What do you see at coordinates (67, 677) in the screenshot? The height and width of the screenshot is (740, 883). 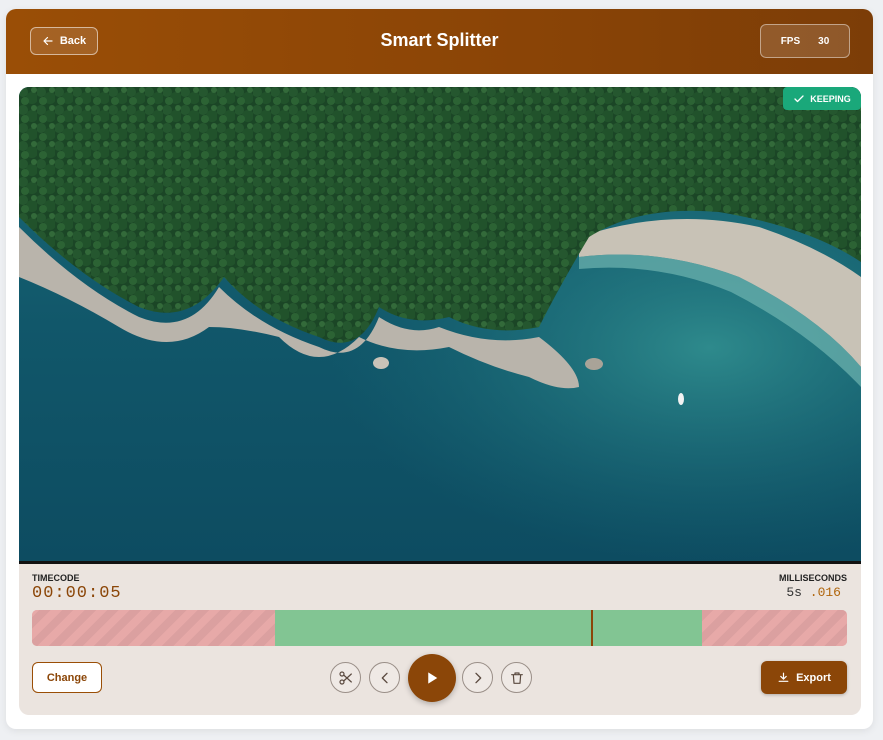 I see `change-button: Change` at bounding box center [67, 677].